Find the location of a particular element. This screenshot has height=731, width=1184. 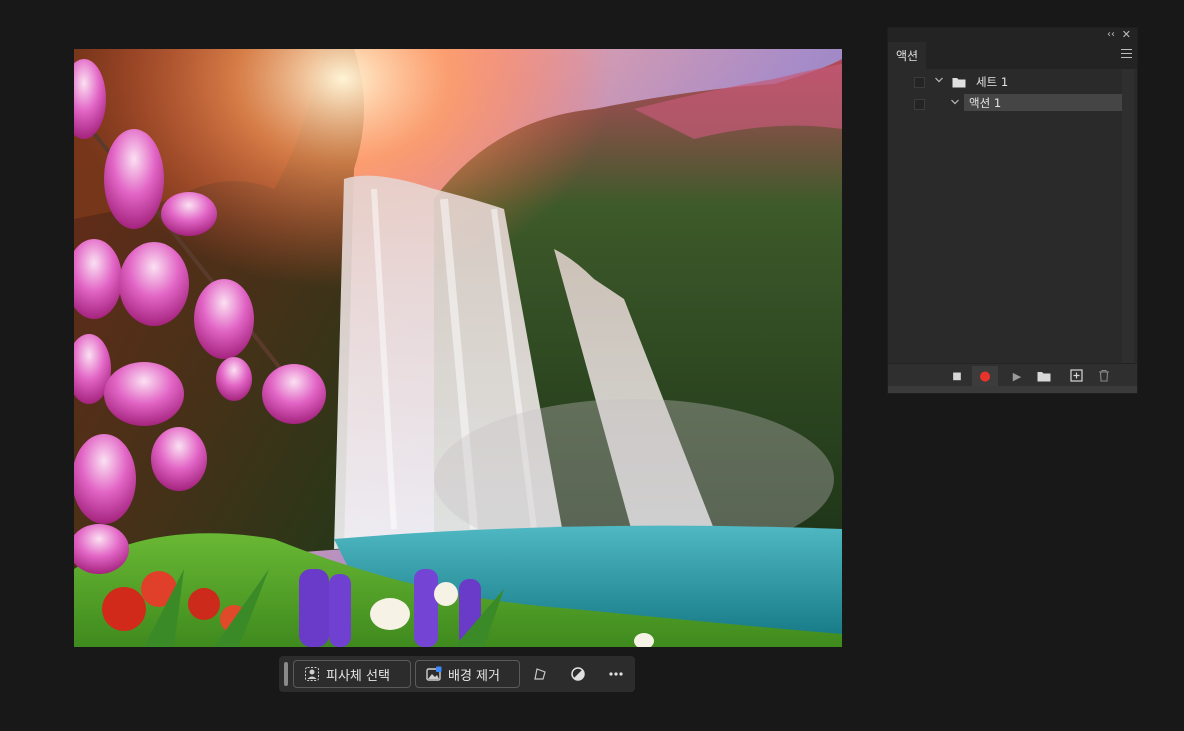

remove-background-label: 배경 제거 is located at coordinates (474, 676).